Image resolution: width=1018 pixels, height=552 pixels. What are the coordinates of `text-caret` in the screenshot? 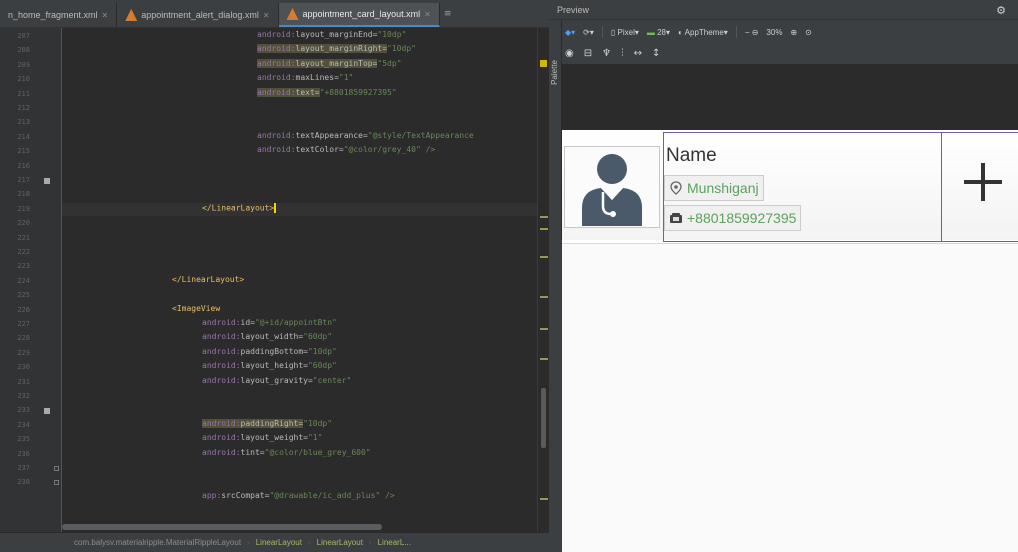 It's located at (275, 207).